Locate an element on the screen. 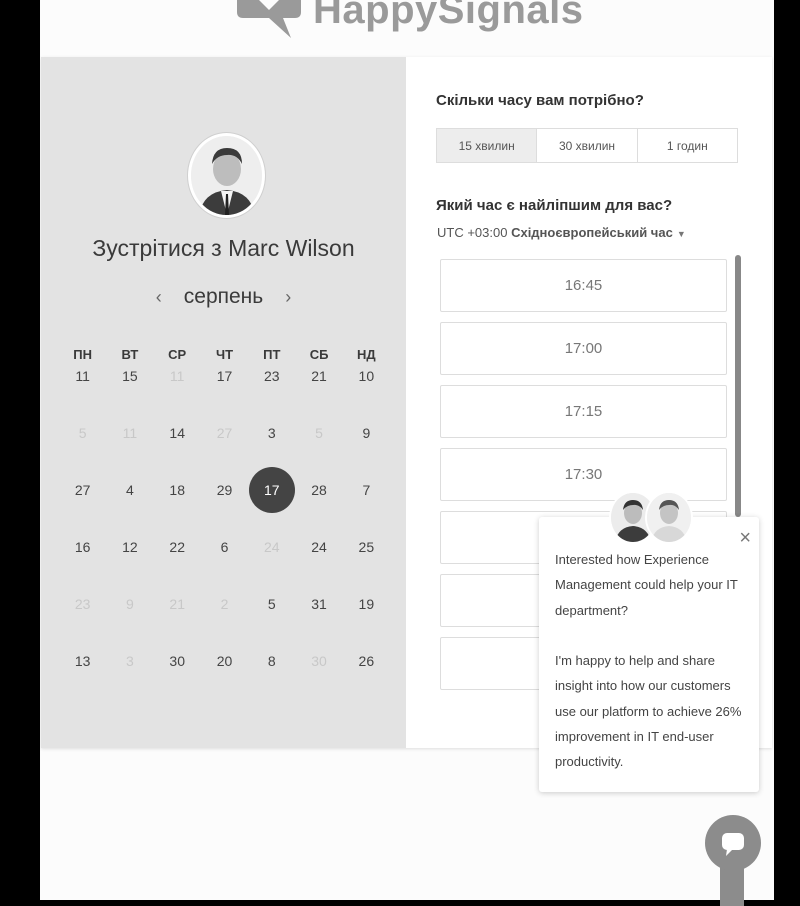  calendar-day-number: 30 is located at coordinates (177, 661).